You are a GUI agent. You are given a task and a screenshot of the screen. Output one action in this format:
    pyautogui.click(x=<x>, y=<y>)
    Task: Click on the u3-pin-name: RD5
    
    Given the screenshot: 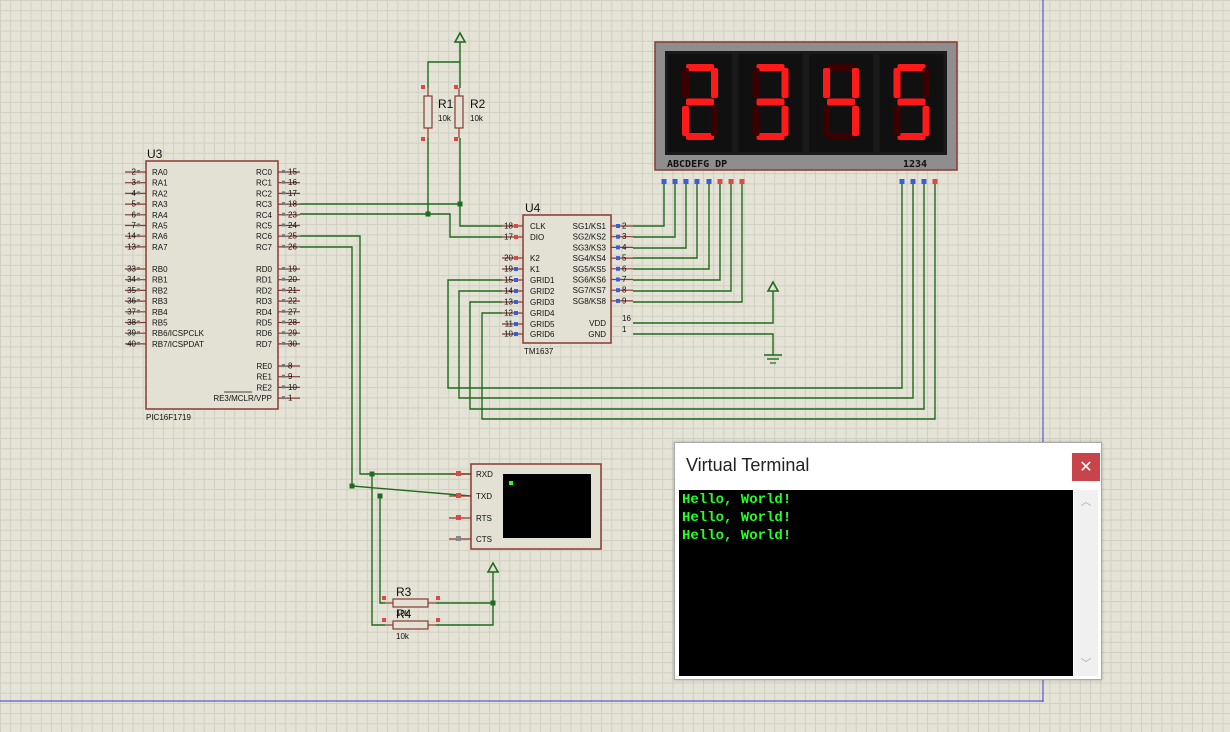 What is the action you would take?
    pyautogui.click(x=264, y=323)
    